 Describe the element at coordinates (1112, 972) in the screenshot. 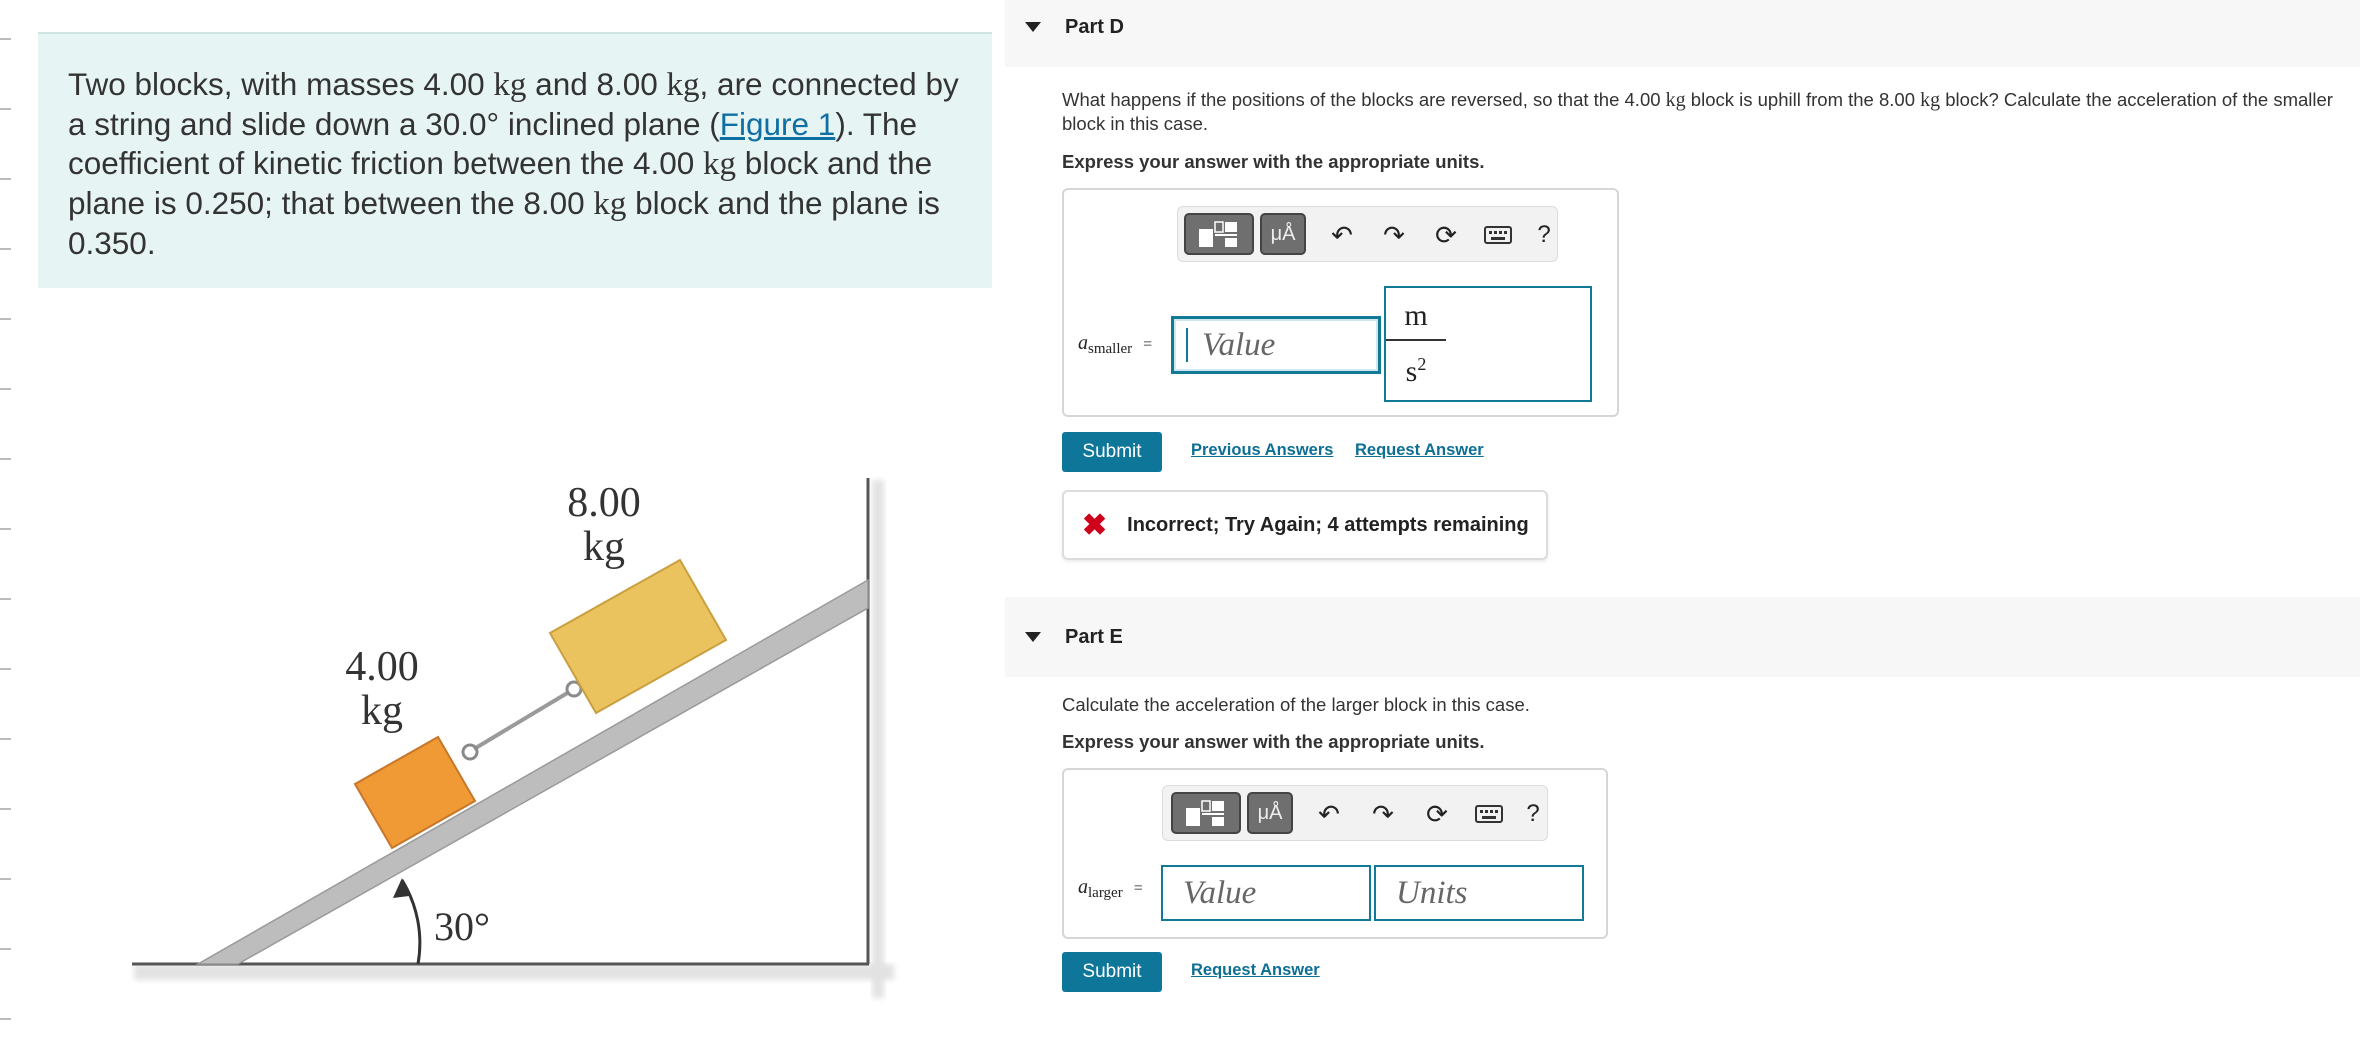

I see `part-e-submit-button: Submit` at that location.